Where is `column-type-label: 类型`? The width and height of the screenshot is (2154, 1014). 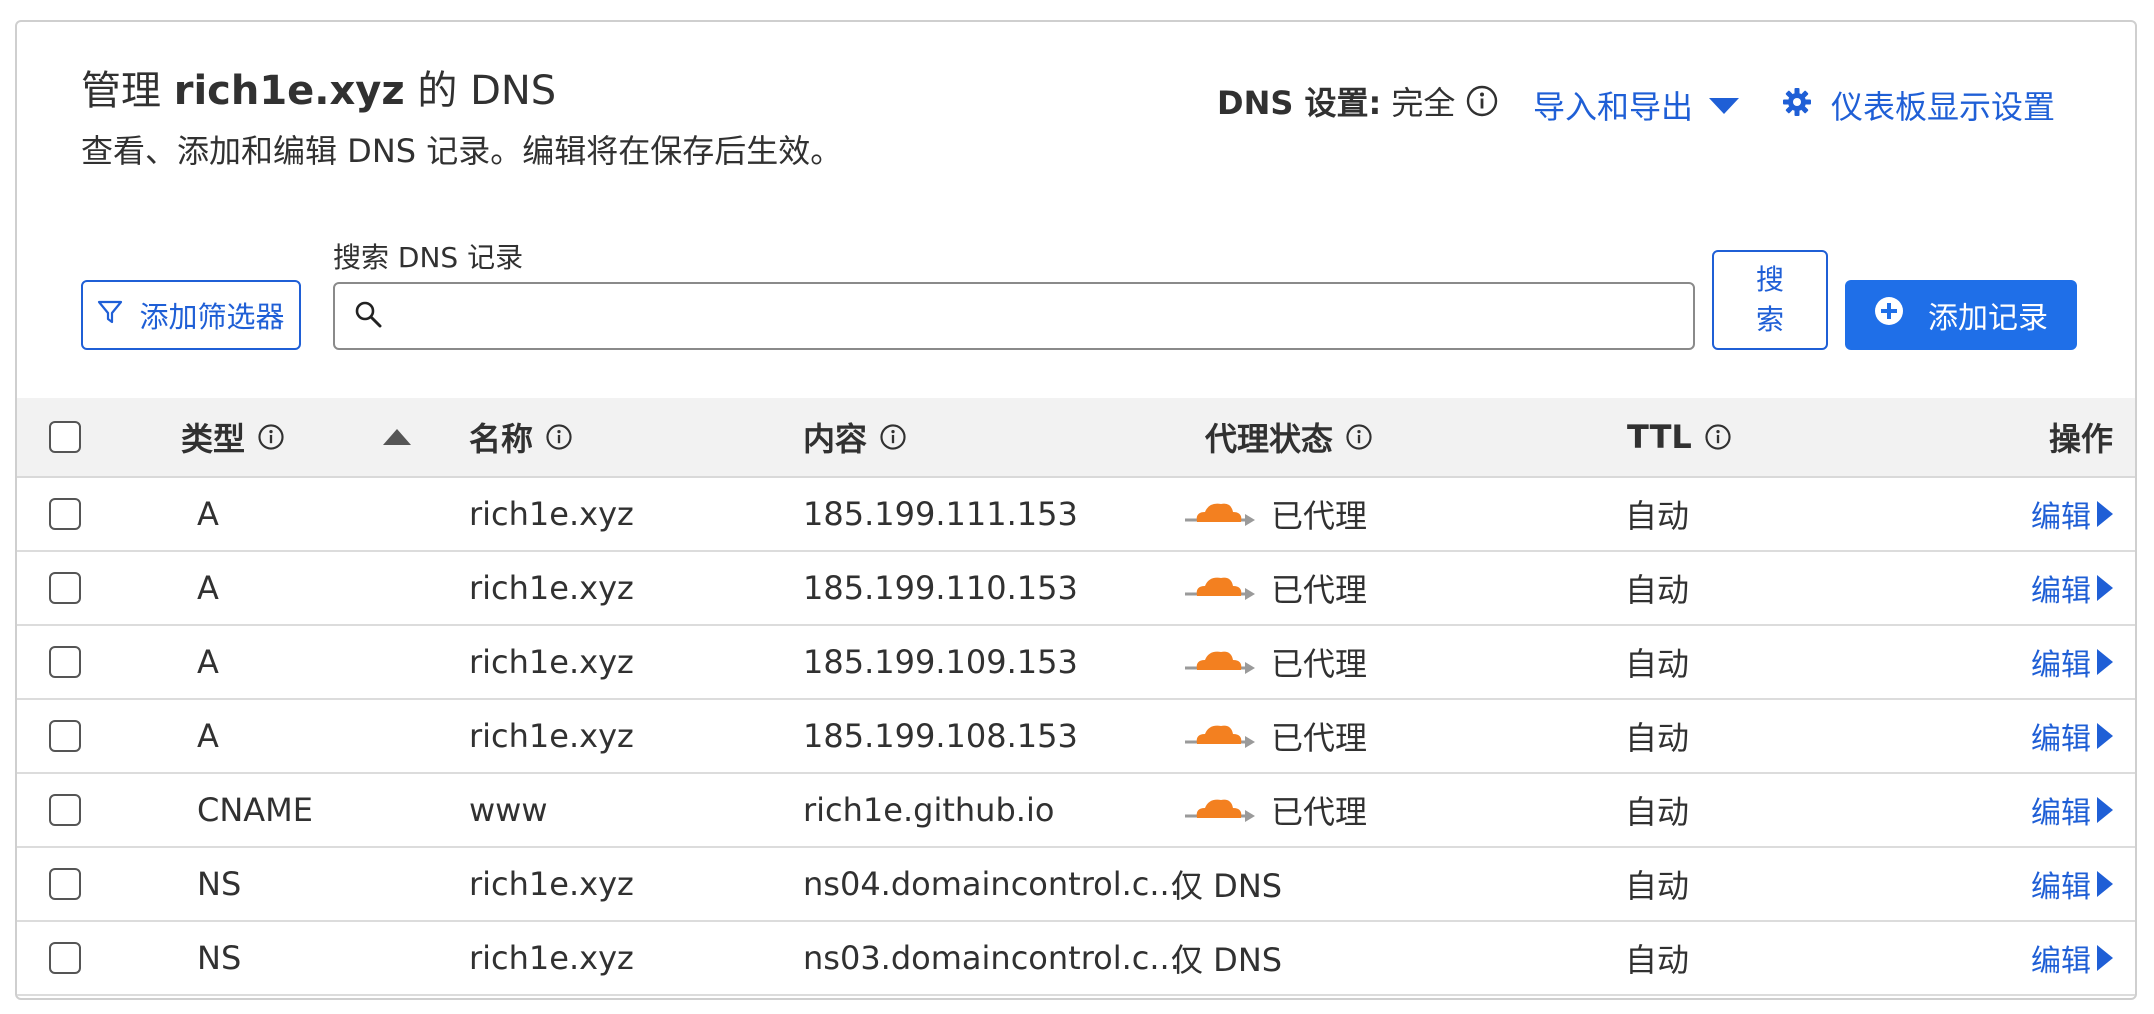
column-type-label: 类型 is located at coordinates (213, 439).